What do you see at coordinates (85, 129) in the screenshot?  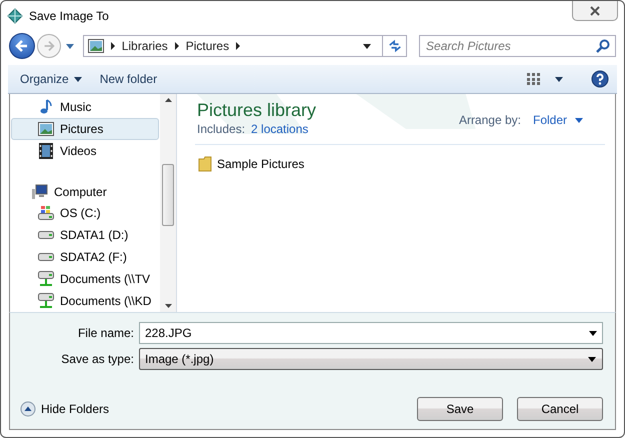 I see `nav-item: Pictures` at bounding box center [85, 129].